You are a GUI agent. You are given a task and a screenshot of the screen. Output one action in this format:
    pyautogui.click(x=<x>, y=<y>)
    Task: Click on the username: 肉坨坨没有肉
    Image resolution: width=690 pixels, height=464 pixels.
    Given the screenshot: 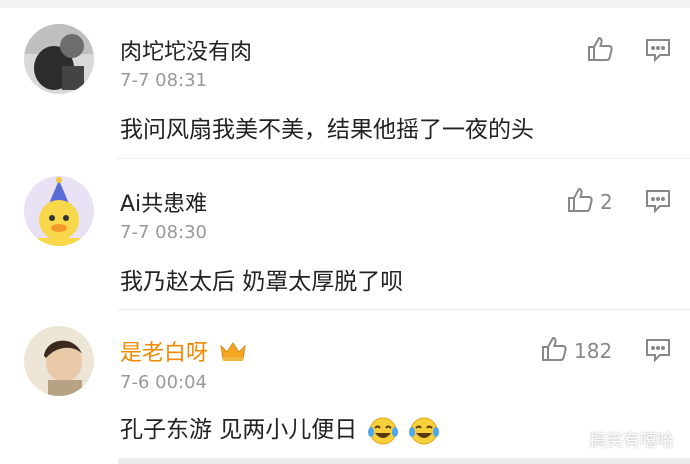 What is the action you would take?
    pyautogui.click(x=186, y=50)
    